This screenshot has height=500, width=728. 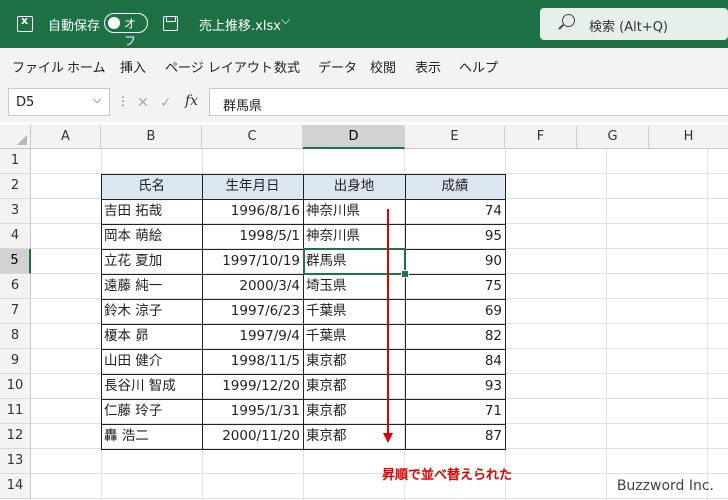 I want to click on cell-selection, so click(x=354, y=261).